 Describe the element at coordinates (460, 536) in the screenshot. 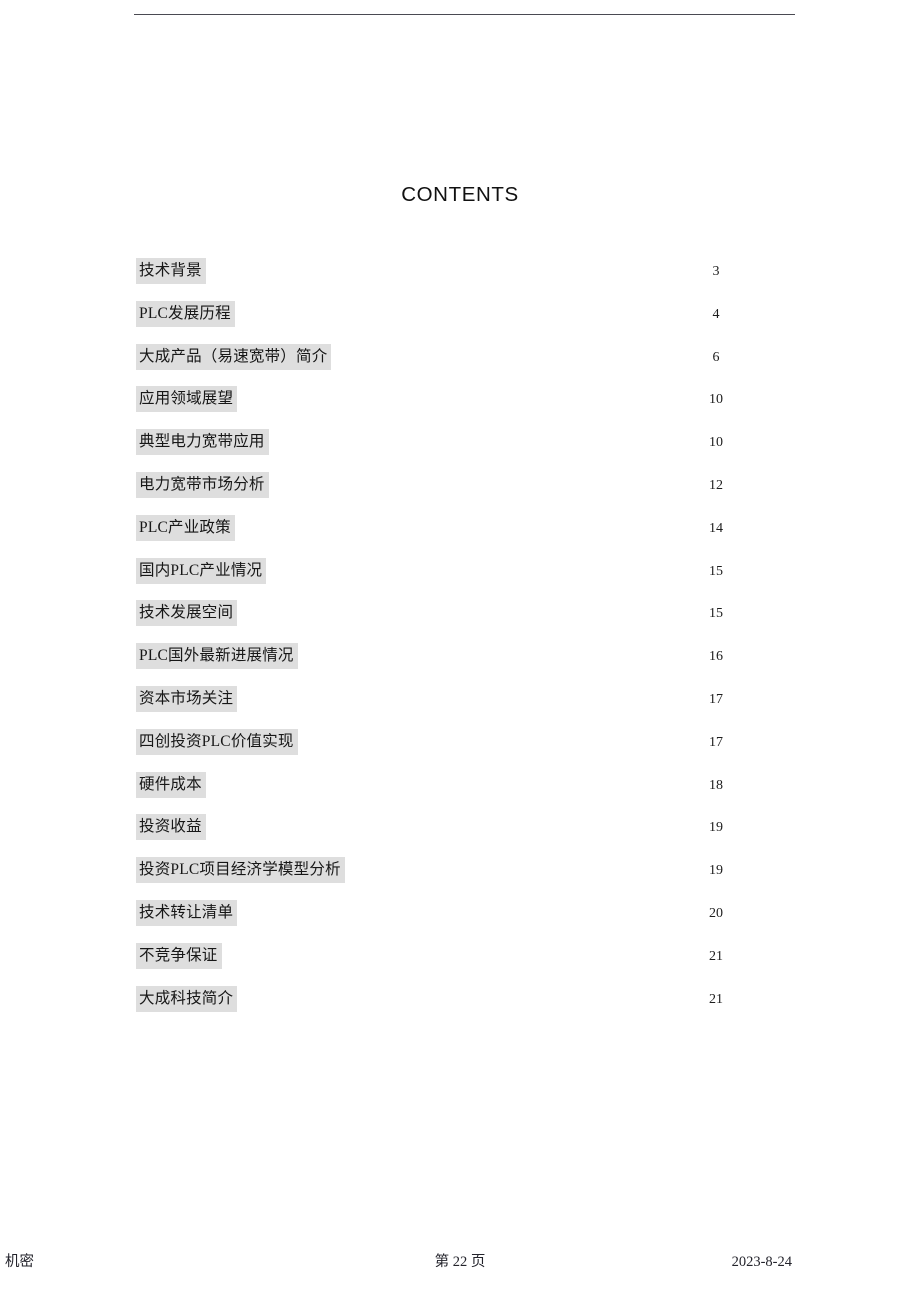

I see `toc-entry: PLC产业政策 14` at that location.